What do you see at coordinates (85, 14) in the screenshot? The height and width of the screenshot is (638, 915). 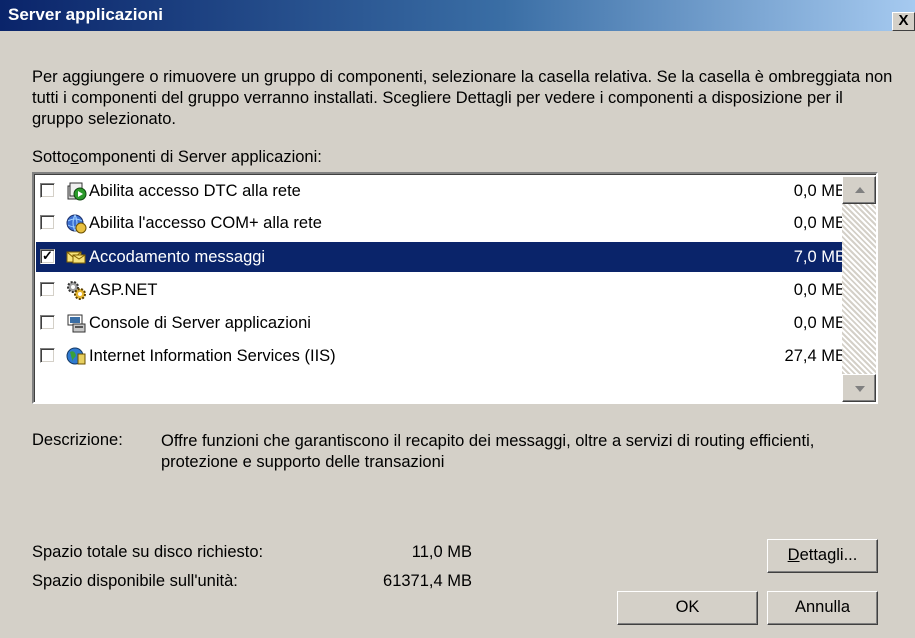 I see `window-title: Server applicazioni` at bounding box center [85, 14].